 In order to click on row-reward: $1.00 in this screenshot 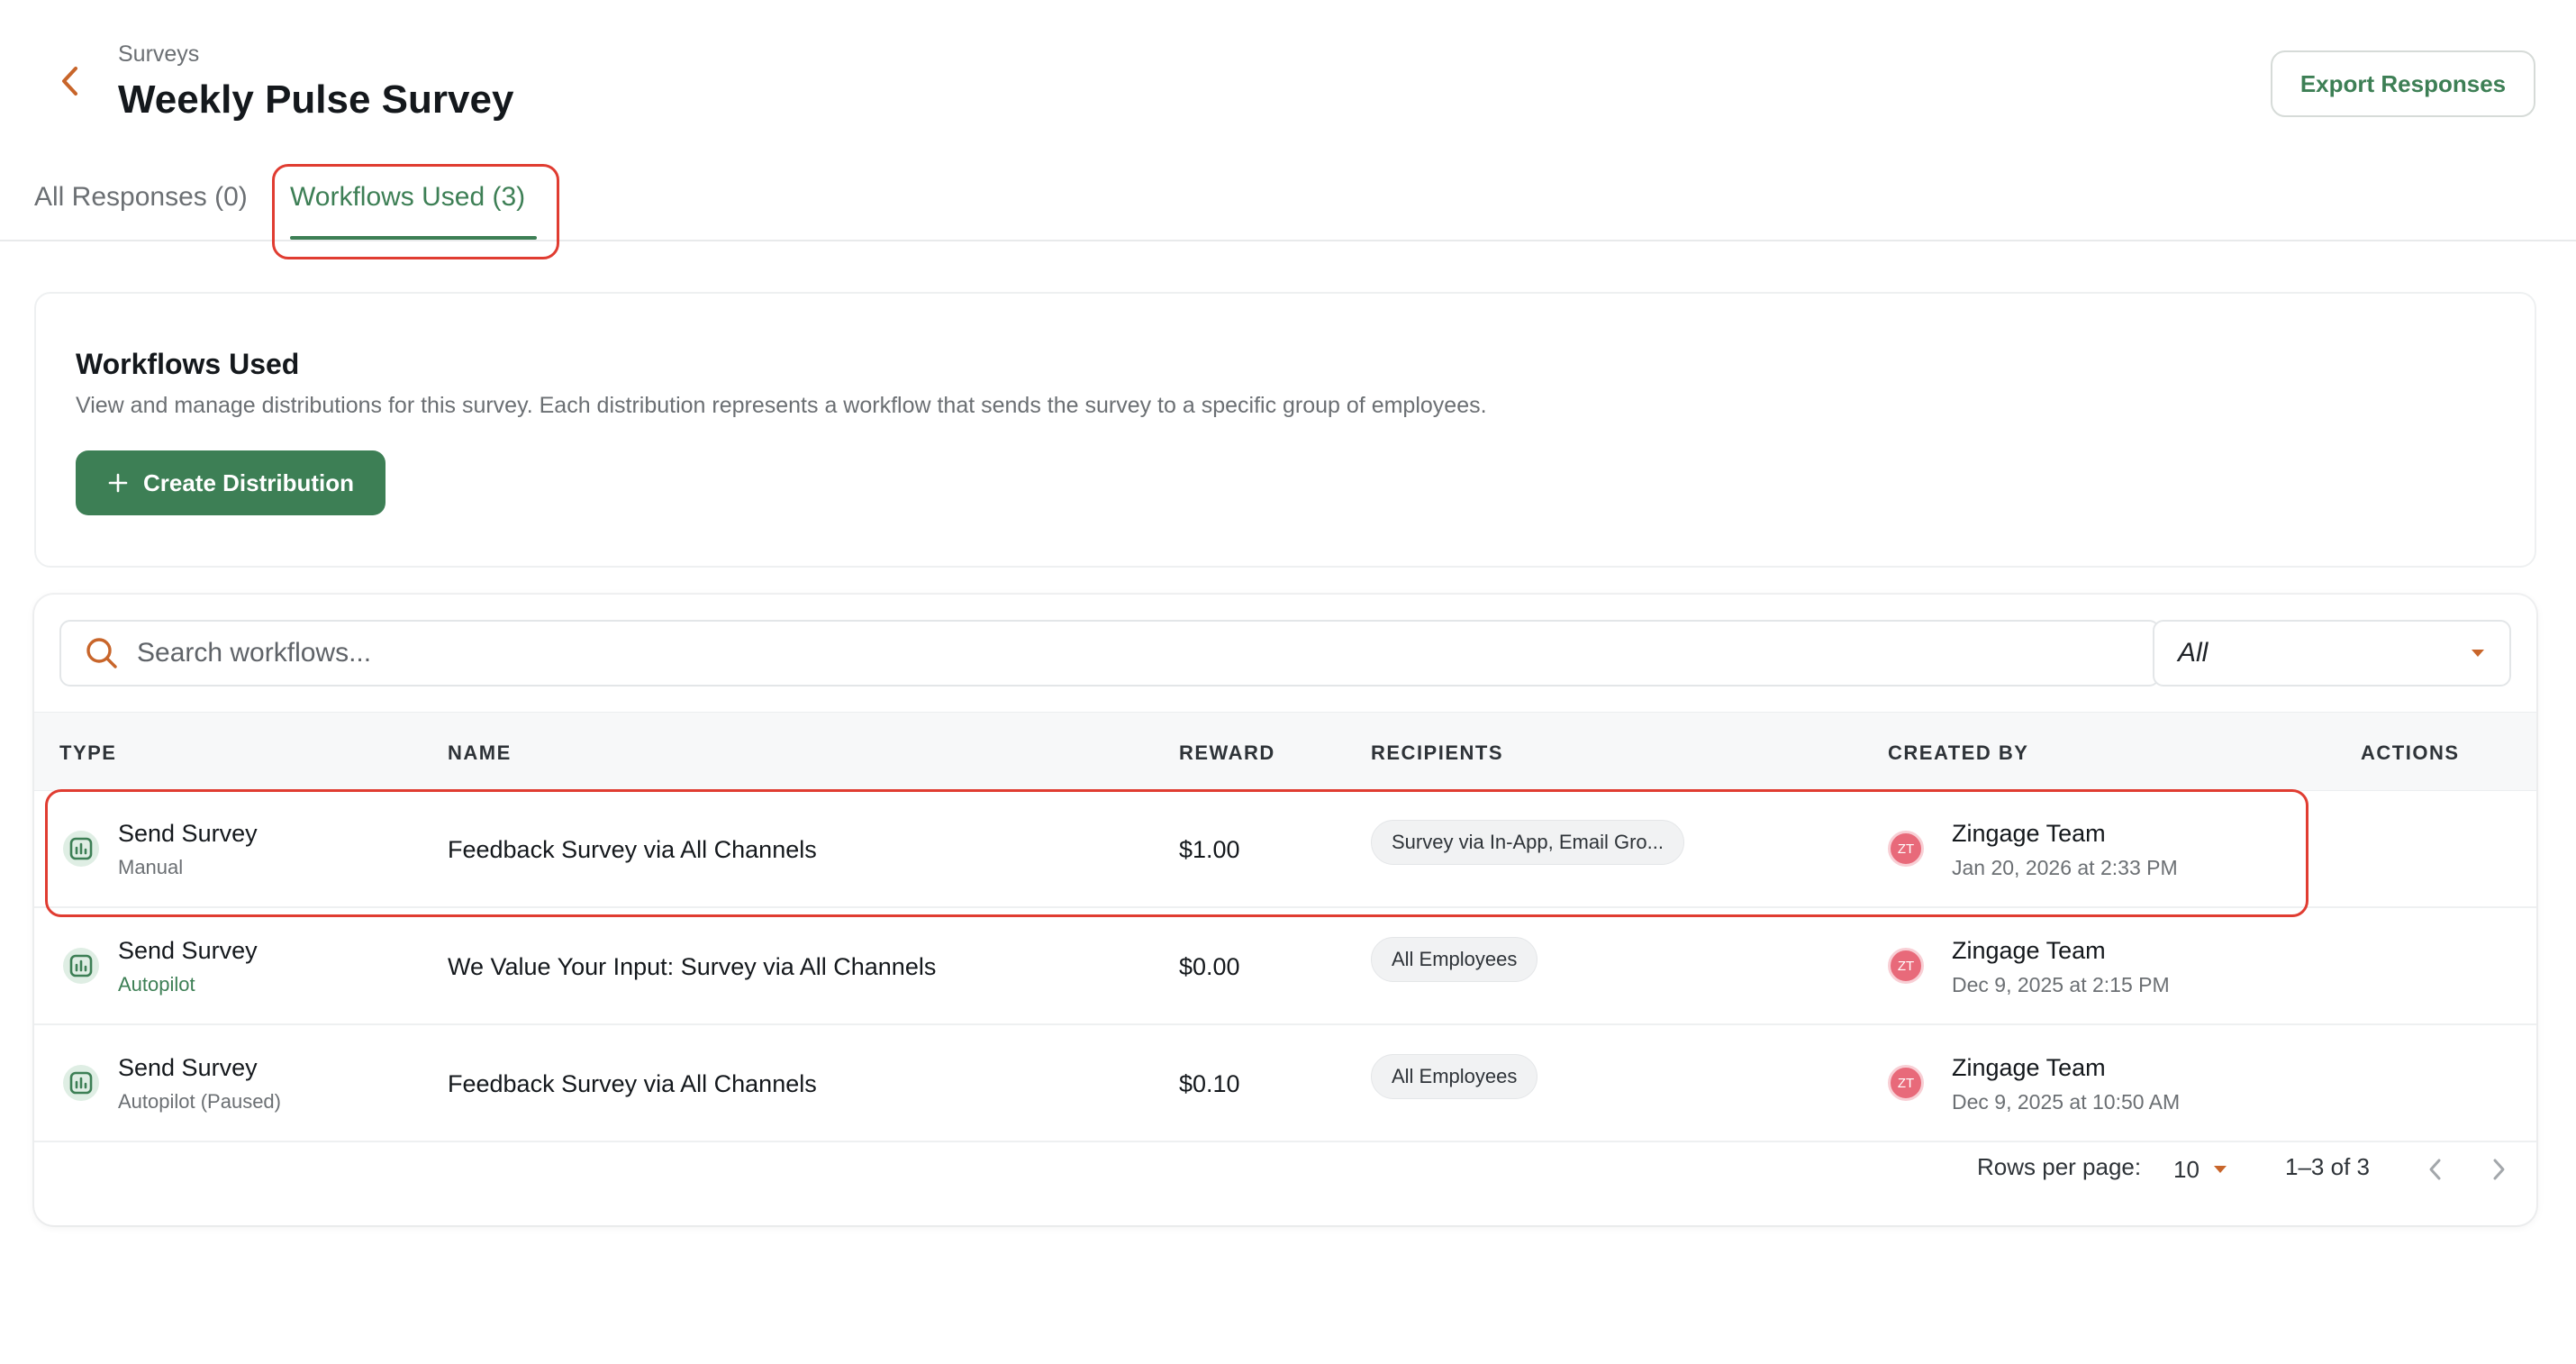, I will do `click(1209, 849)`.